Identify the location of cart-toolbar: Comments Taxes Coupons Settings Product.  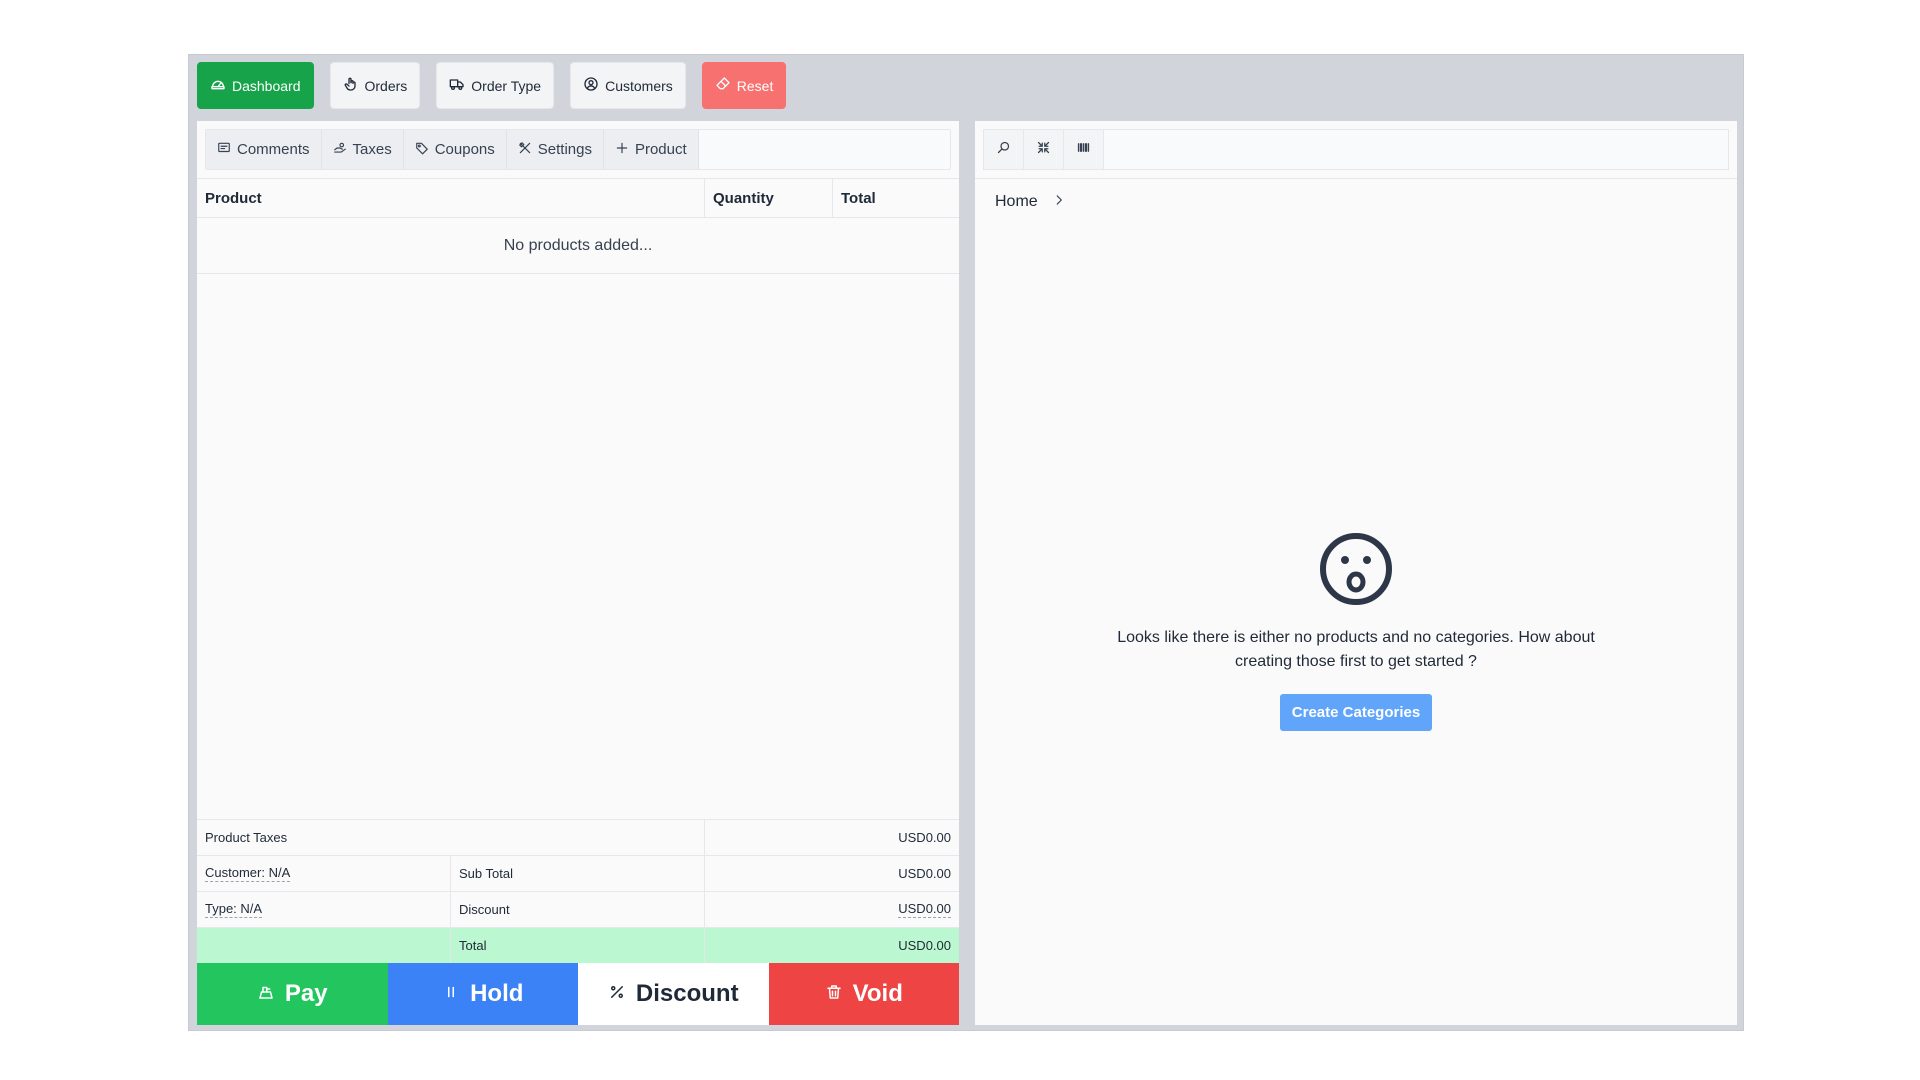
(578, 149).